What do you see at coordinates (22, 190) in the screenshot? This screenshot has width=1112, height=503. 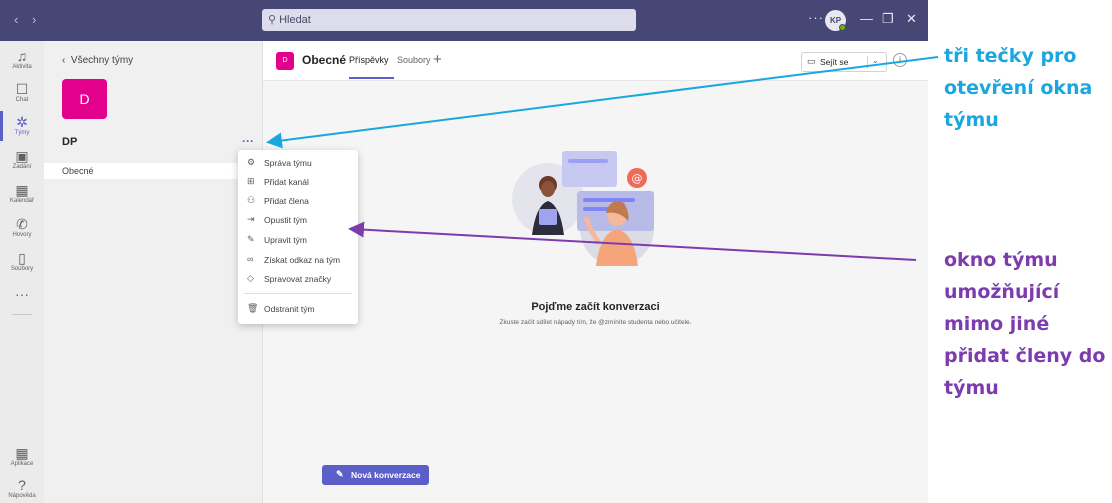 I see `calendar-icon: ▦` at bounding box center [22, 190].